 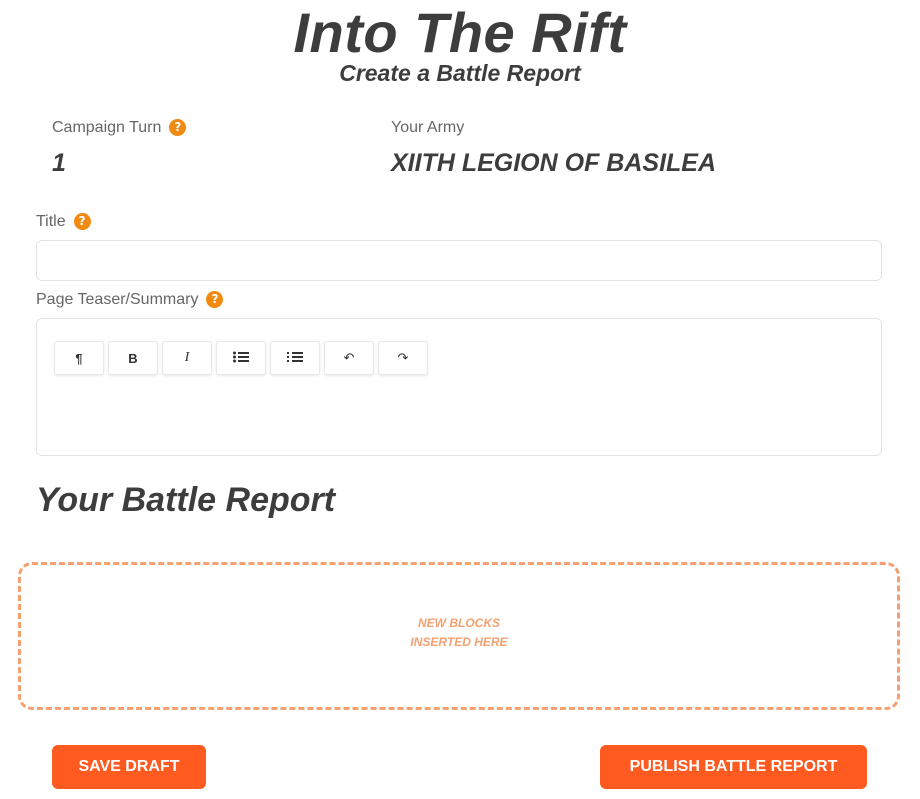 I want to click on teaser-label: Page Teaser/Summary, so click(x=117, y=299).